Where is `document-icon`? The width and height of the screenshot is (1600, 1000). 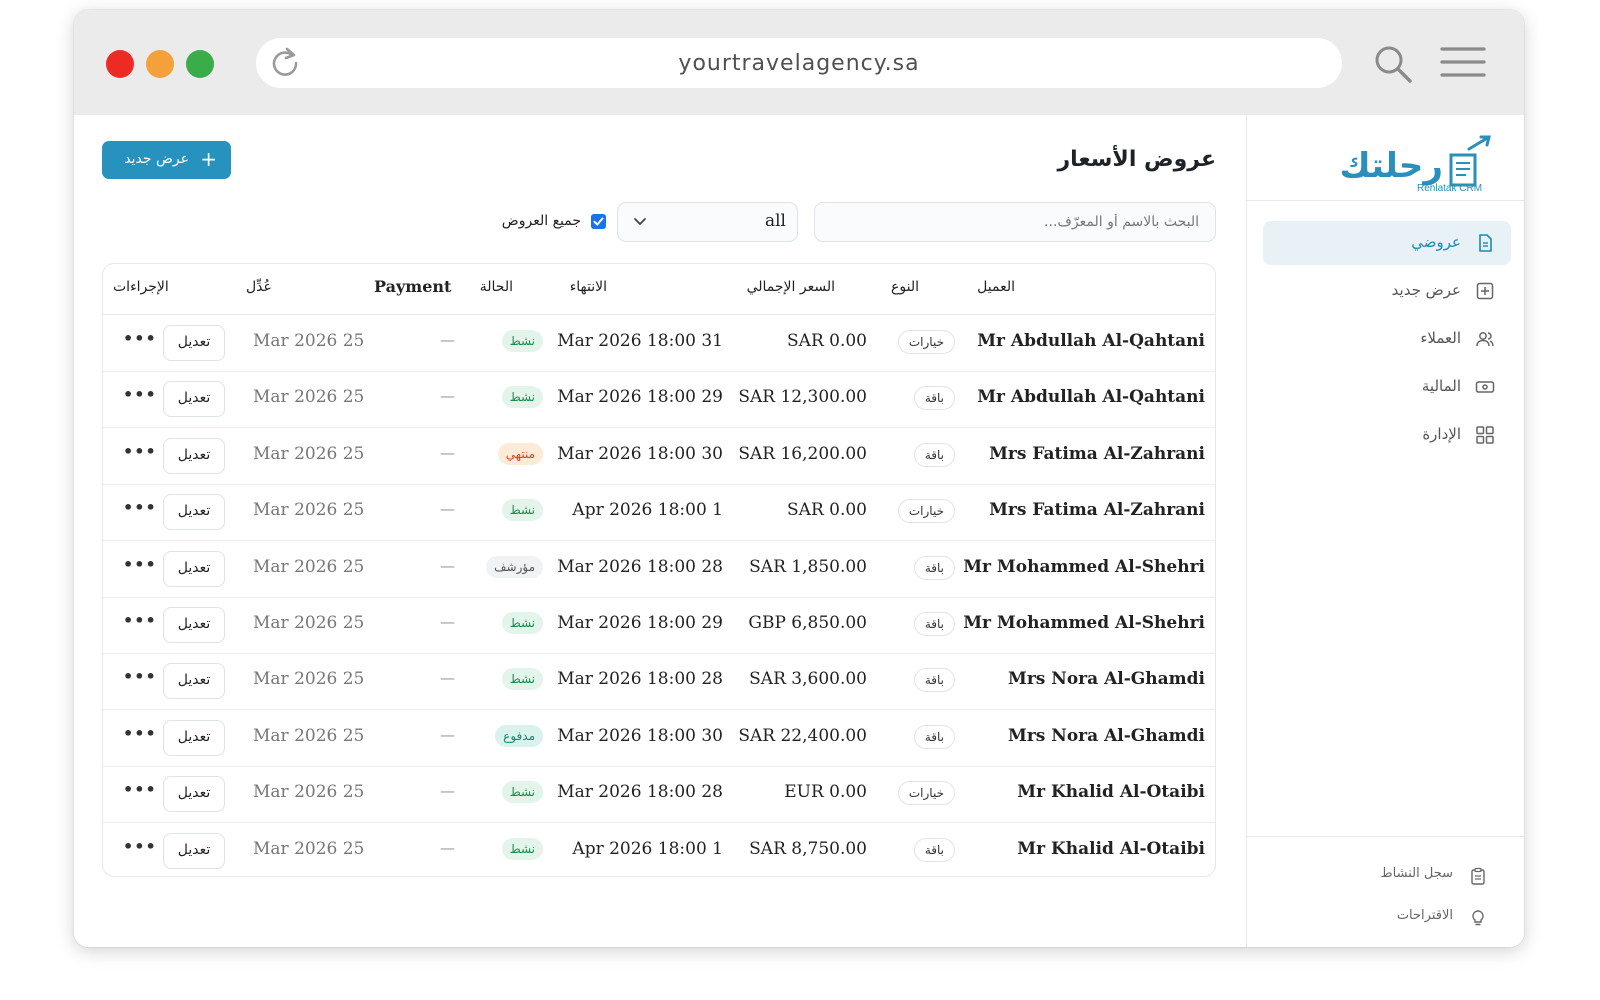 document-icon is located at coordinates (1485, 243).